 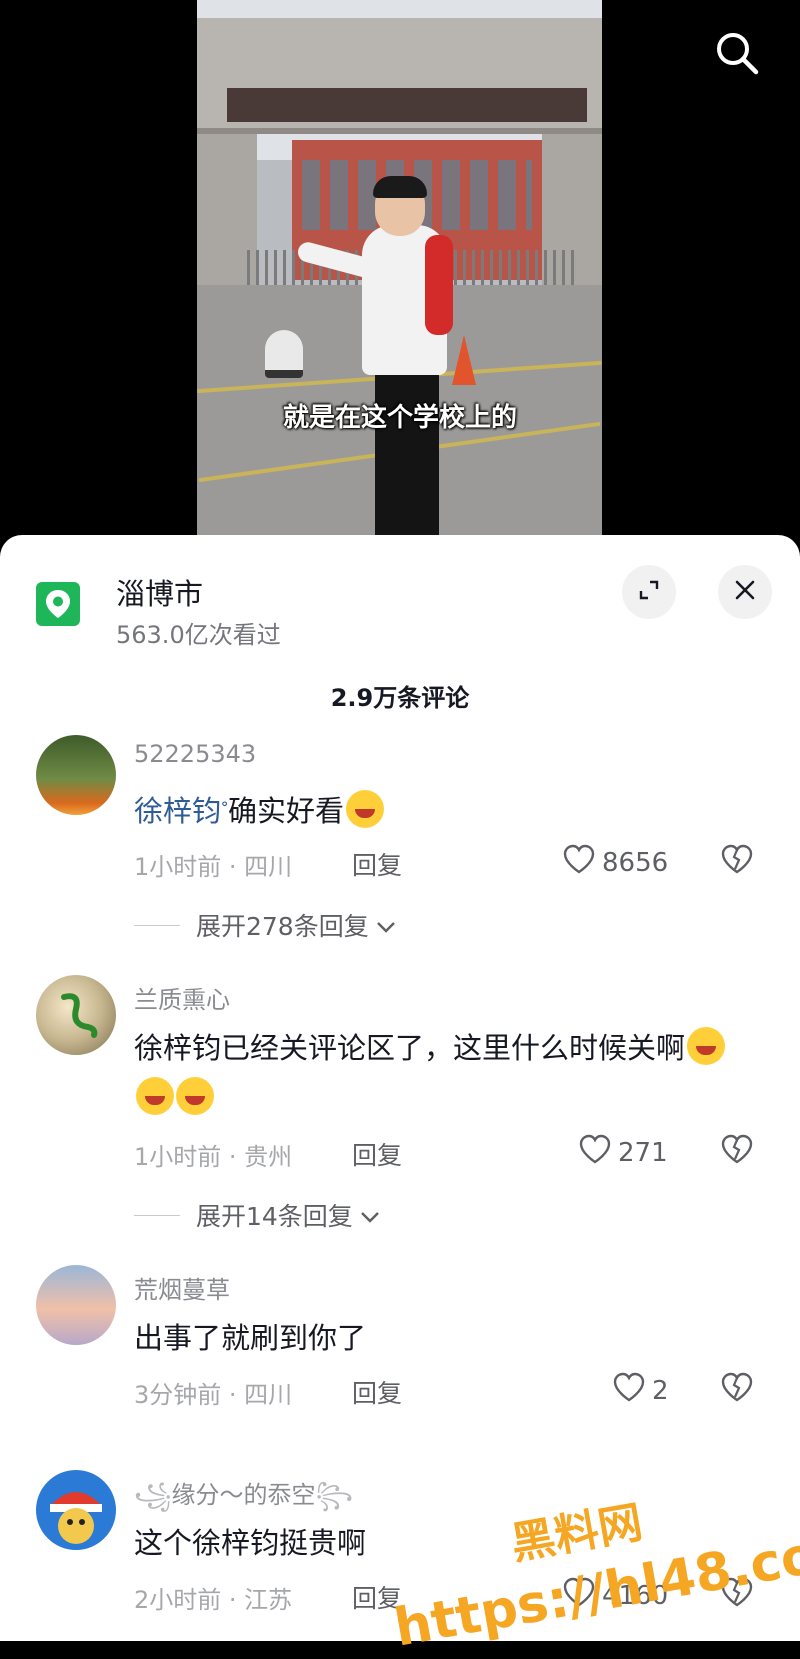 What do you see at coordinates (58, 604) in the screenshot?
I see `location-pin-icon` at bounding box center [58, 604].